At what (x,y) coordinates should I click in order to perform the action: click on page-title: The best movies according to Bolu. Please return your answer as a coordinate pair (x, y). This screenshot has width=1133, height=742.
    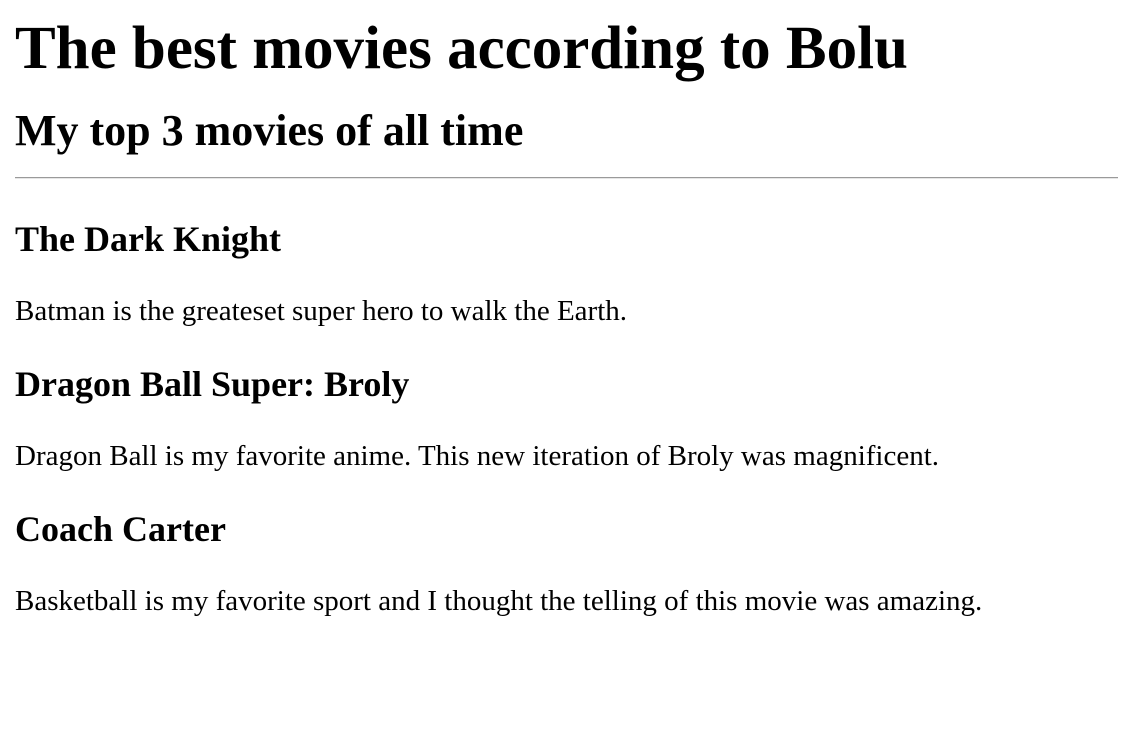
    Looking at the image, I should click on (461, 48).